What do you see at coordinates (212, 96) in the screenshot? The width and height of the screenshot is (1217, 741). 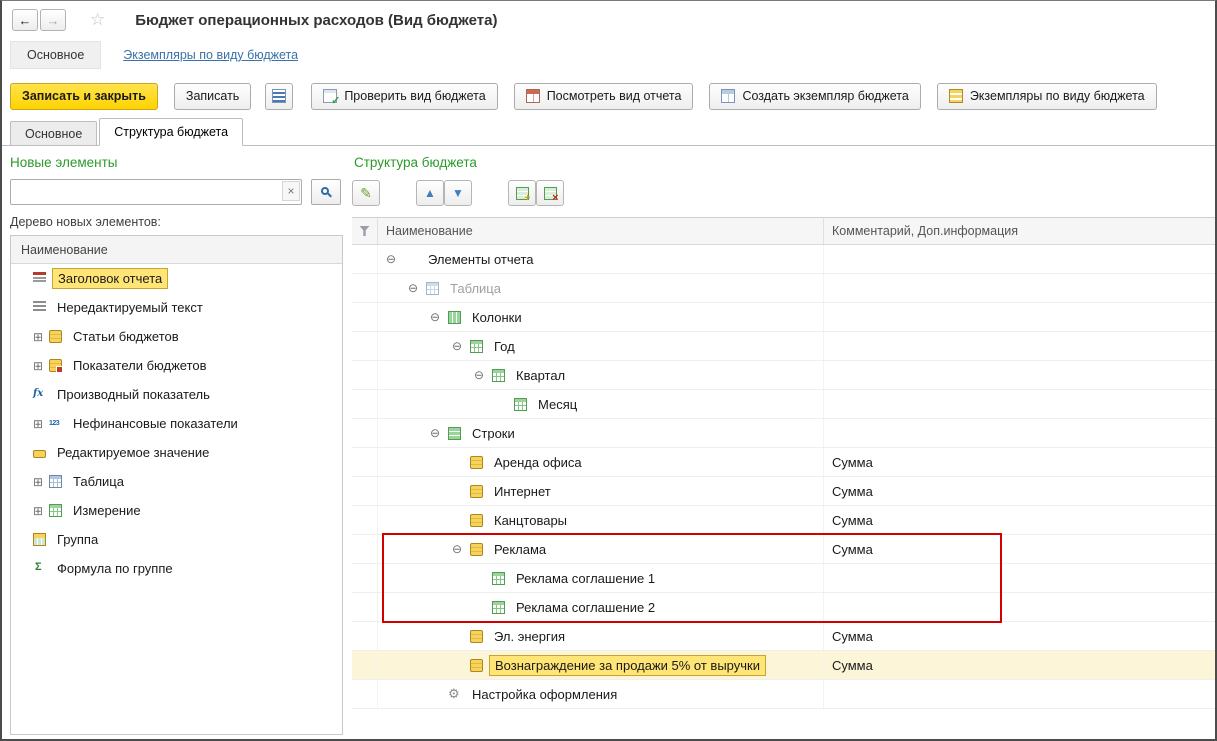 I see `save-button: Записать` at bounding box center [212, 96].